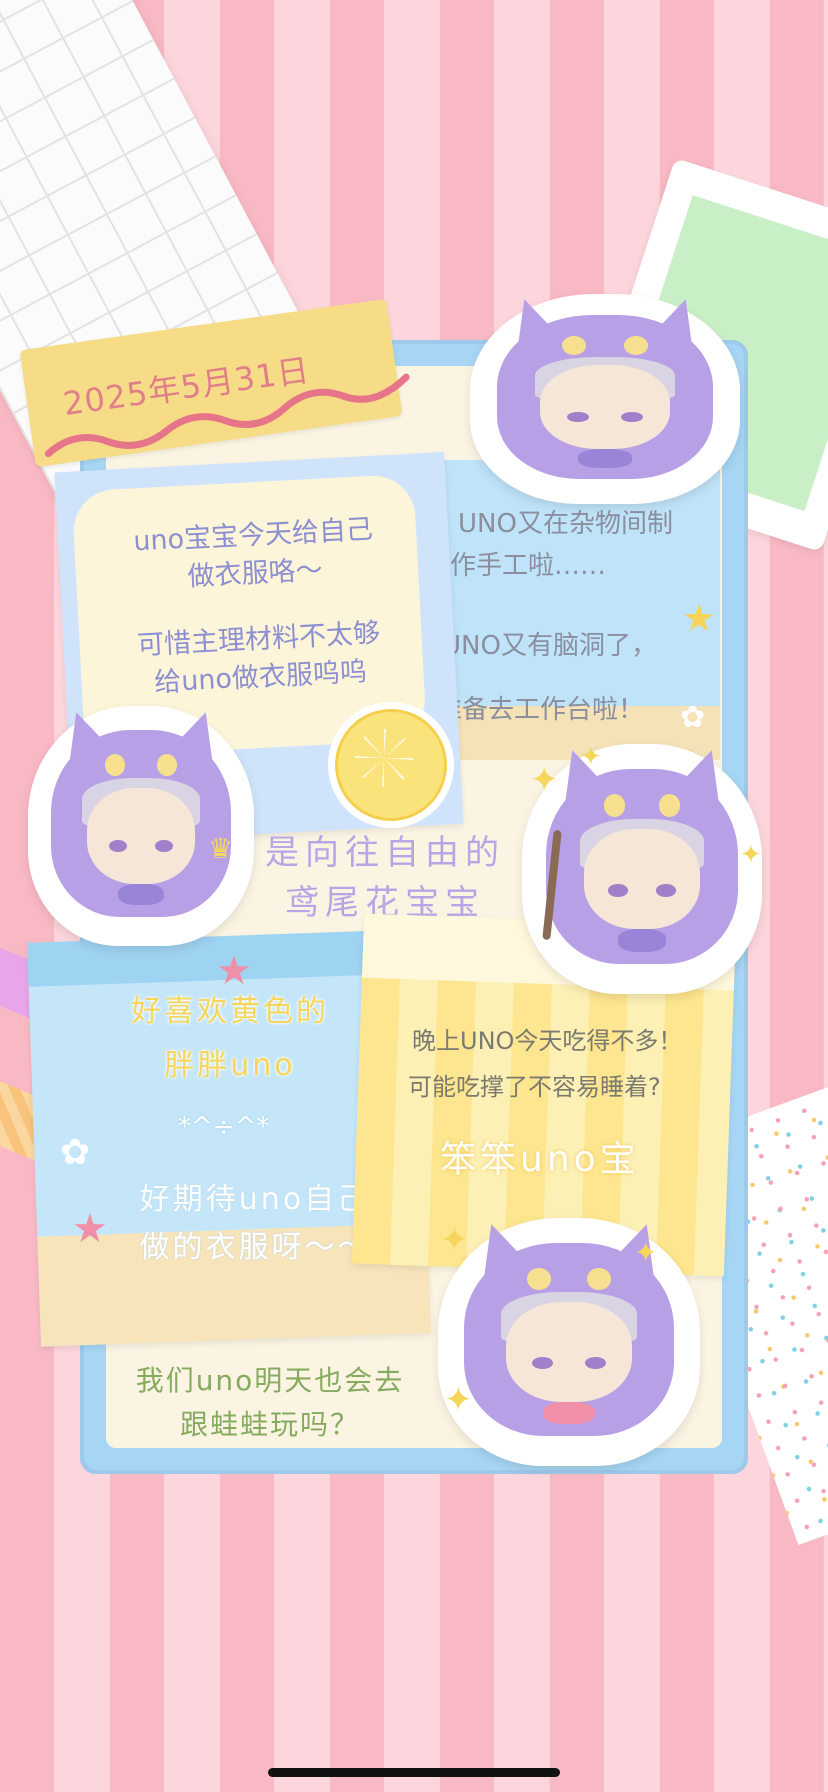  What do you see at coordinates (549, 646) in the screenshot?
I see `note-top-right-line3: UNO又有脑洞了，` at bounding box center [549, 646].